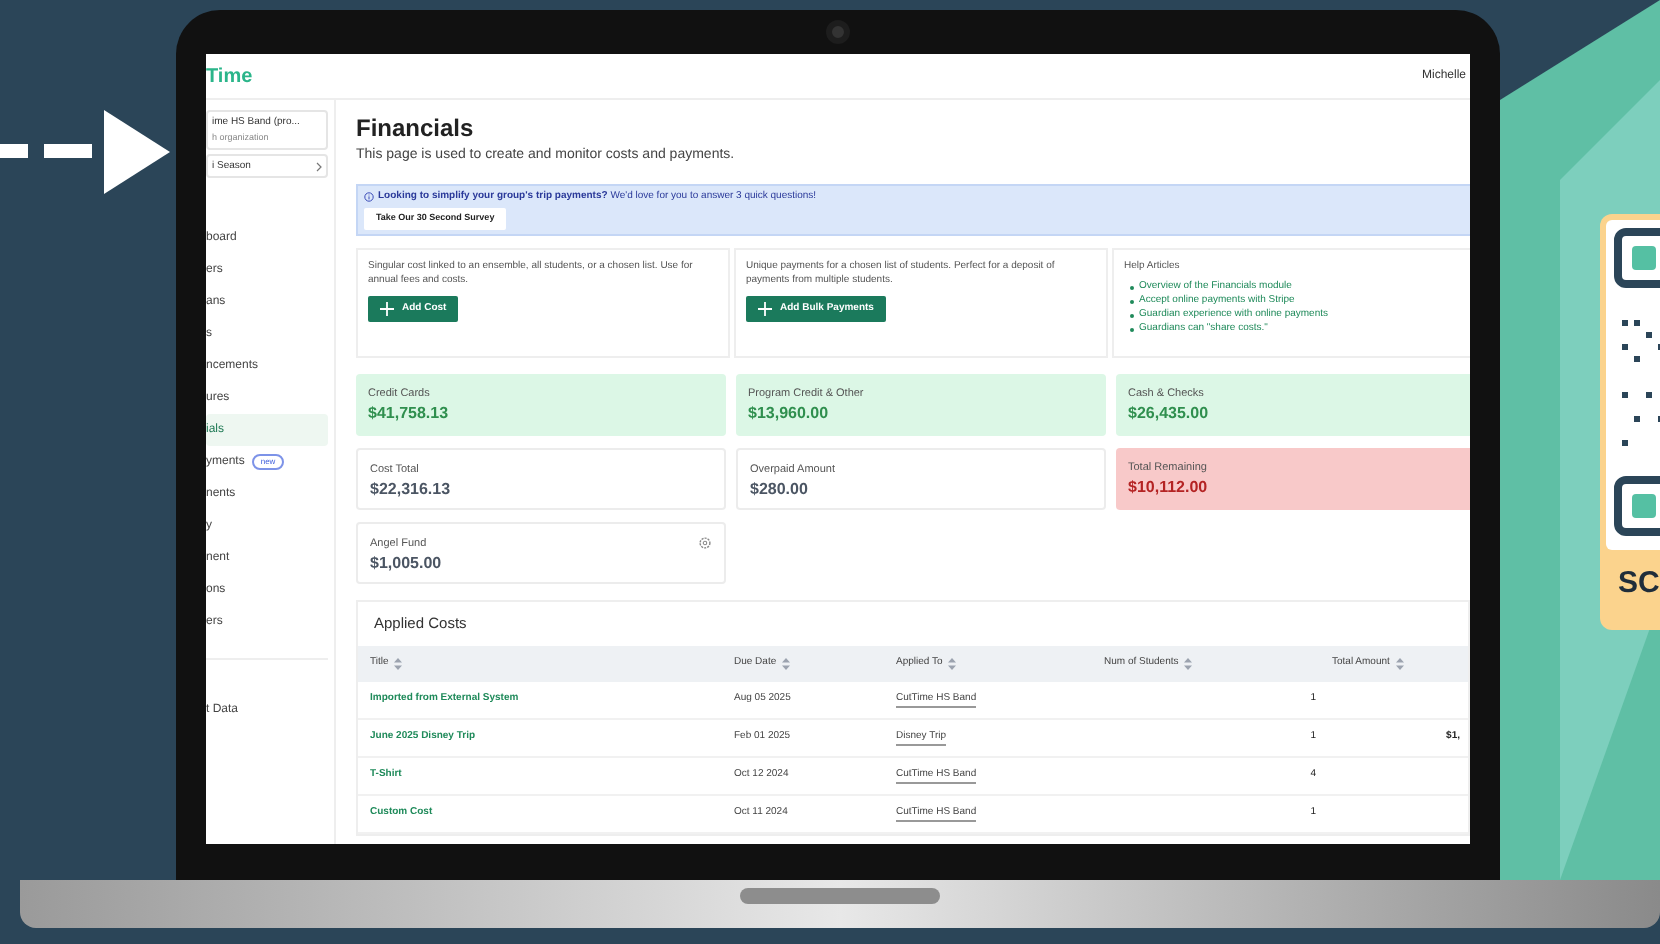 This screenshot has height=944, width=1660. What do you see at coordinates (410, 490) in the screenshot?
I see `stat-value: $22,316.13` at bounding box center [410, 490].